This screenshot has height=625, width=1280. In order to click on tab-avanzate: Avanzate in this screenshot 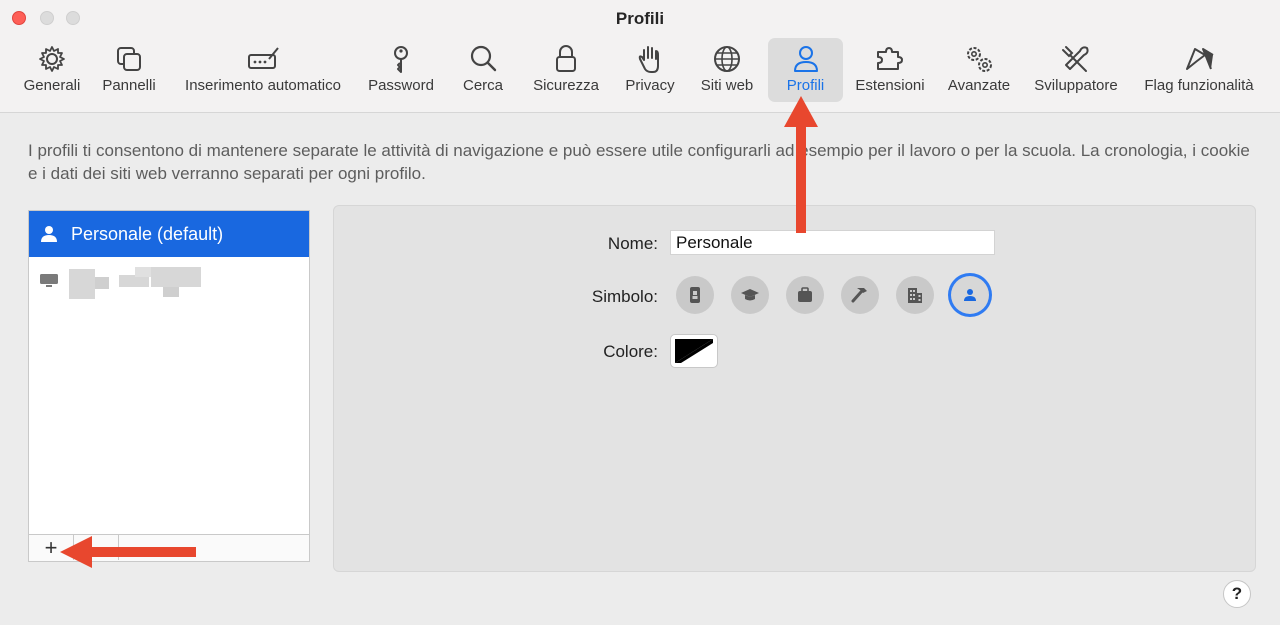, I will do `click(979, 70)`.